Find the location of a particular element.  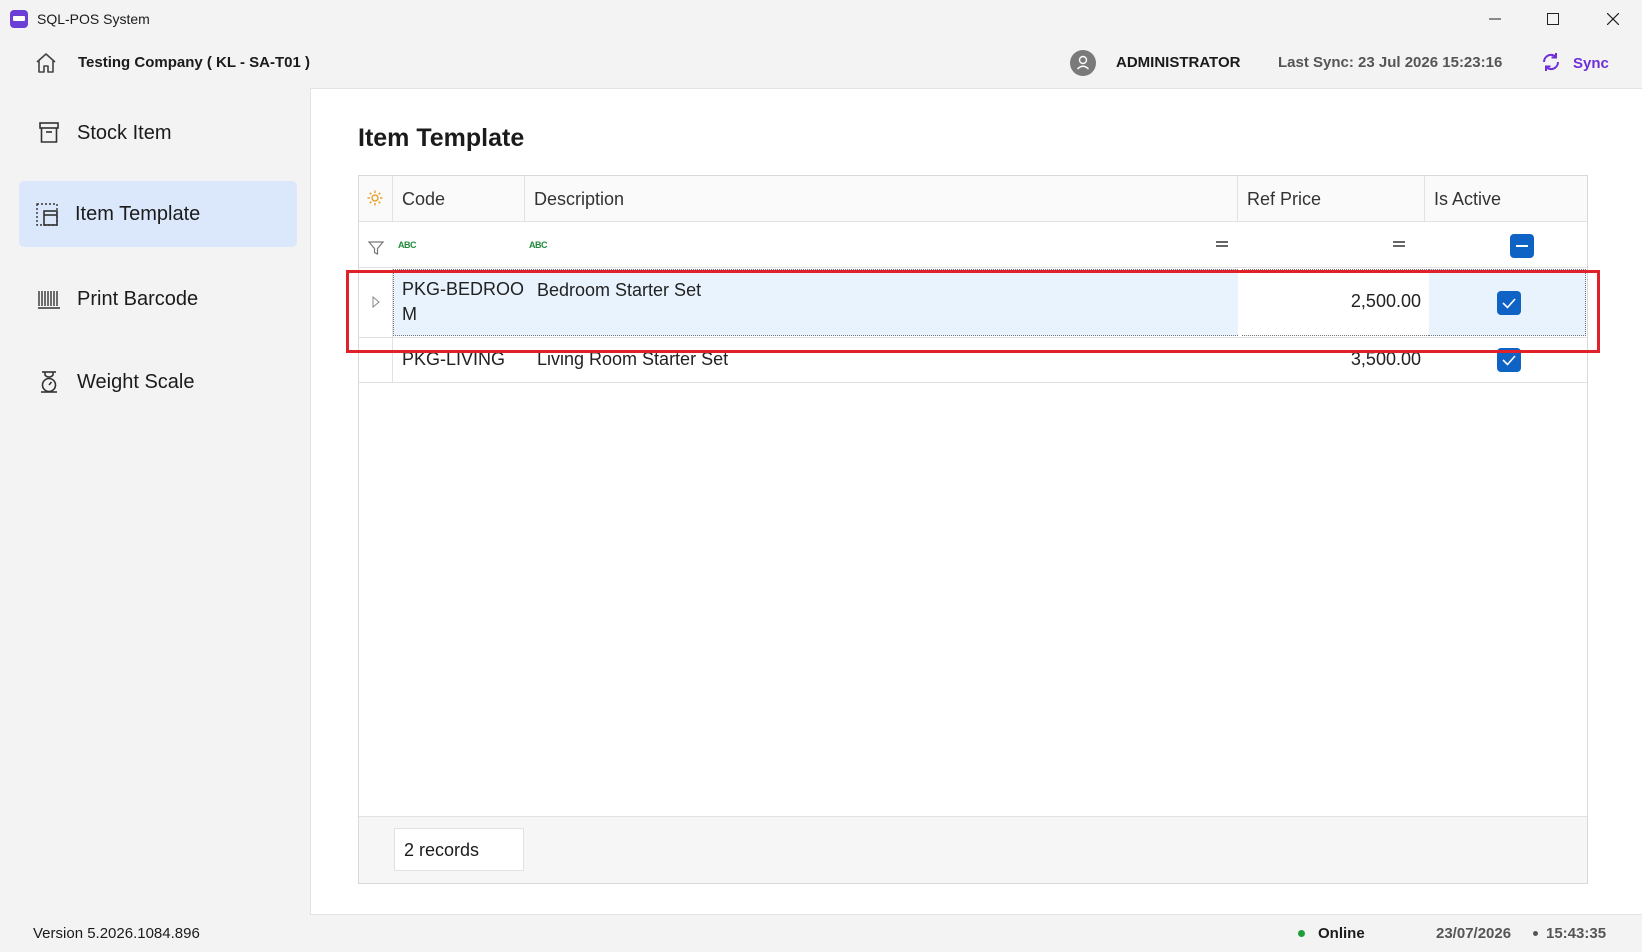

version-label: Version 5.2026.1084.896 is located at coordinates (116, 933).